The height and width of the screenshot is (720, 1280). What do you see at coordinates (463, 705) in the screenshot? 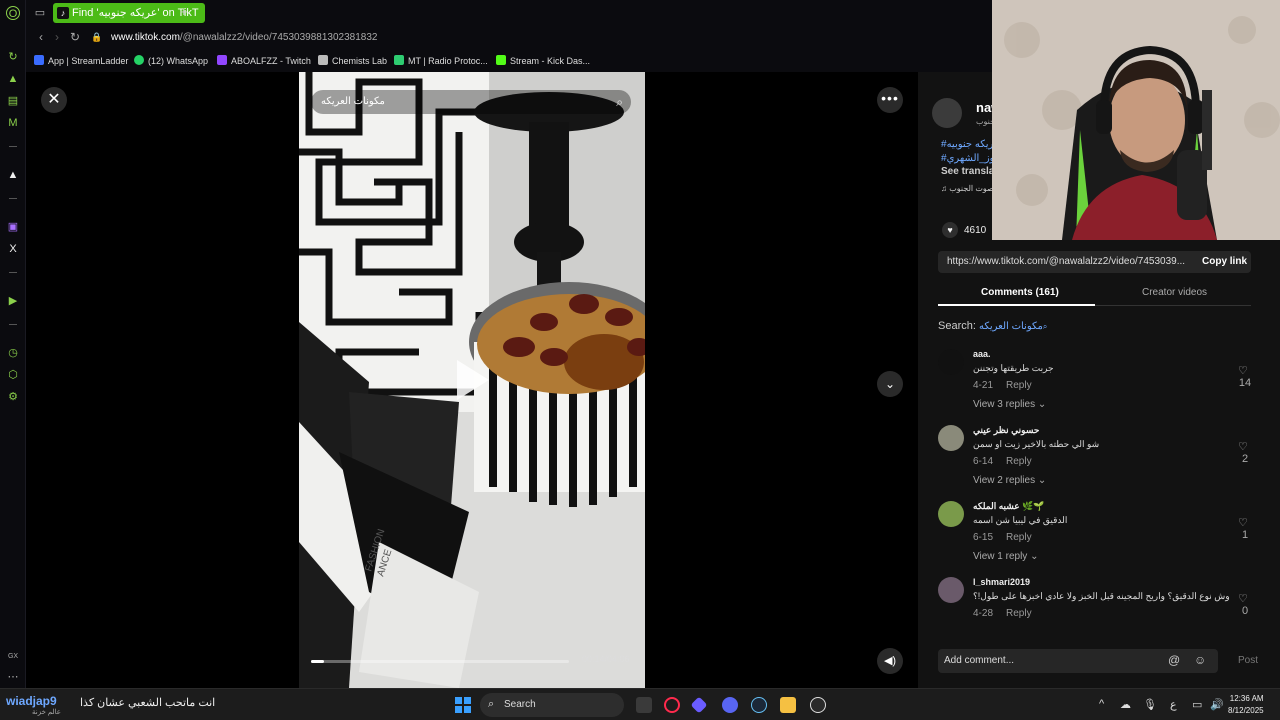
I see `windows-start-icon` at bounding box center [463, 705].